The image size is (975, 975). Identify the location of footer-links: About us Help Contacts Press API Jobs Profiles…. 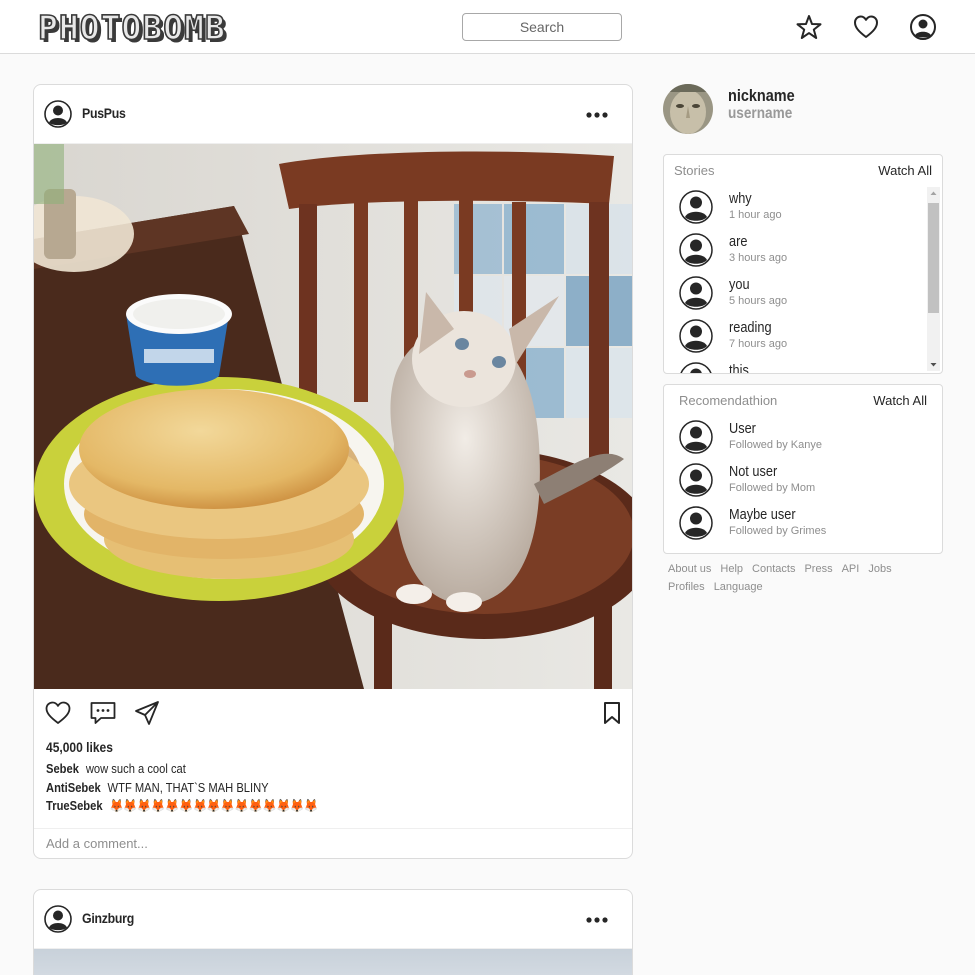
(803, 578).